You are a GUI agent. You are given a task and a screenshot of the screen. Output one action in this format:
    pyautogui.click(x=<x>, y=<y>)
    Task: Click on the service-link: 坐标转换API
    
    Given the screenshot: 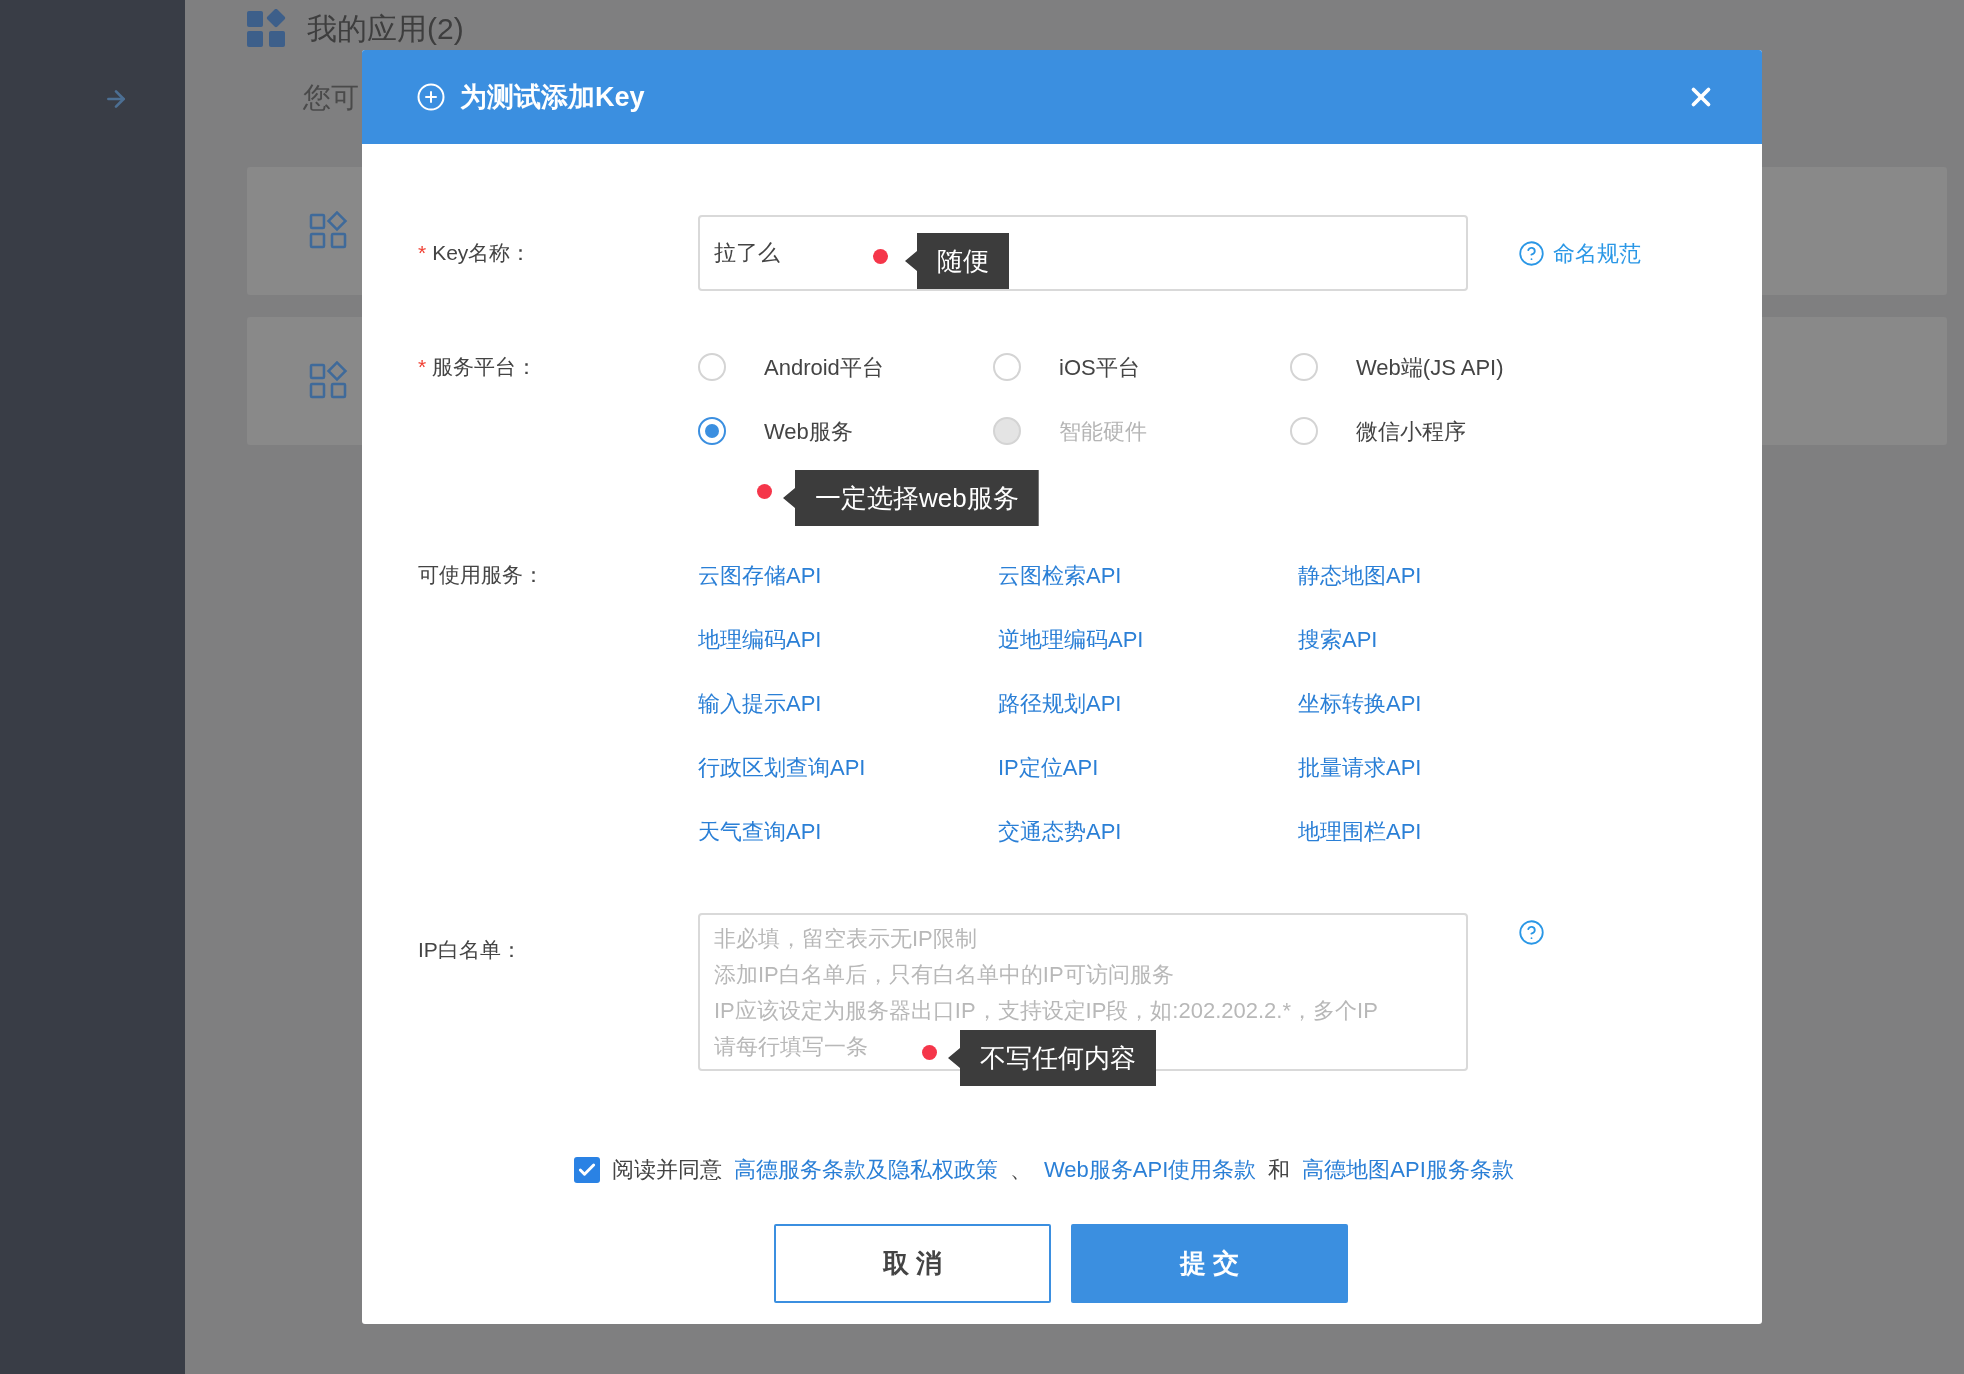 What is the action you would take?
    pyautogui.click(x=1360, y=703)
    